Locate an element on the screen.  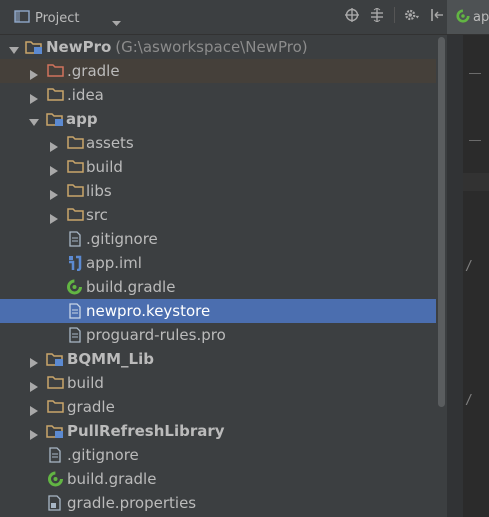
editor-gutter is located at coordinates (455, 276).